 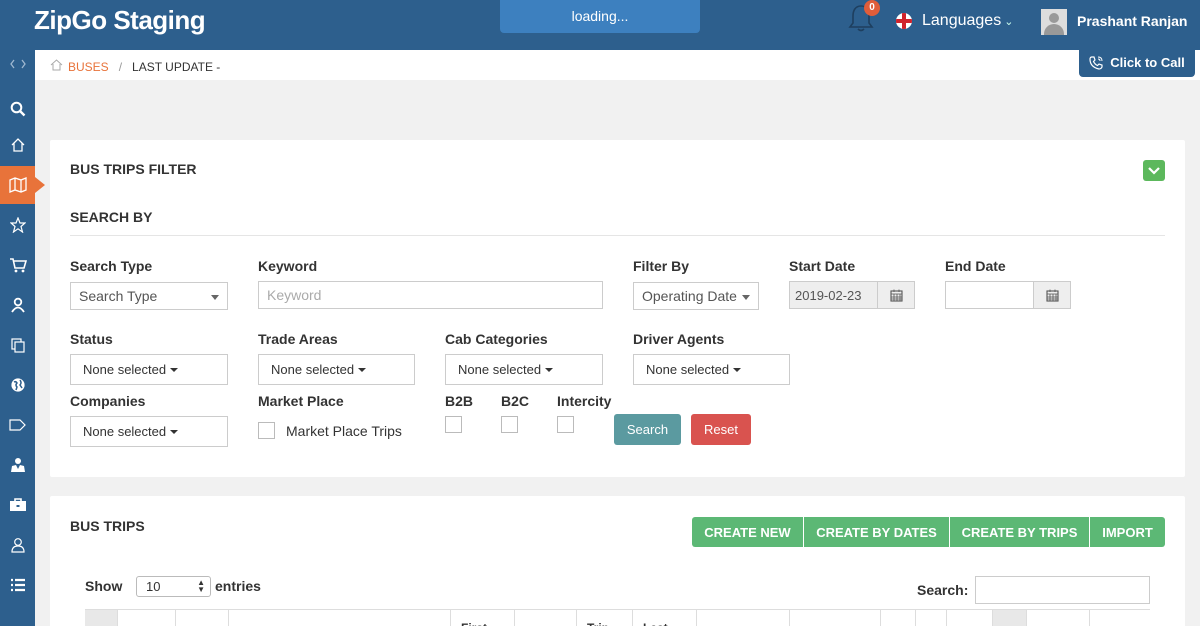 I want to click on trade-areas-multiselect: None selected, so click(x=336, y=369).